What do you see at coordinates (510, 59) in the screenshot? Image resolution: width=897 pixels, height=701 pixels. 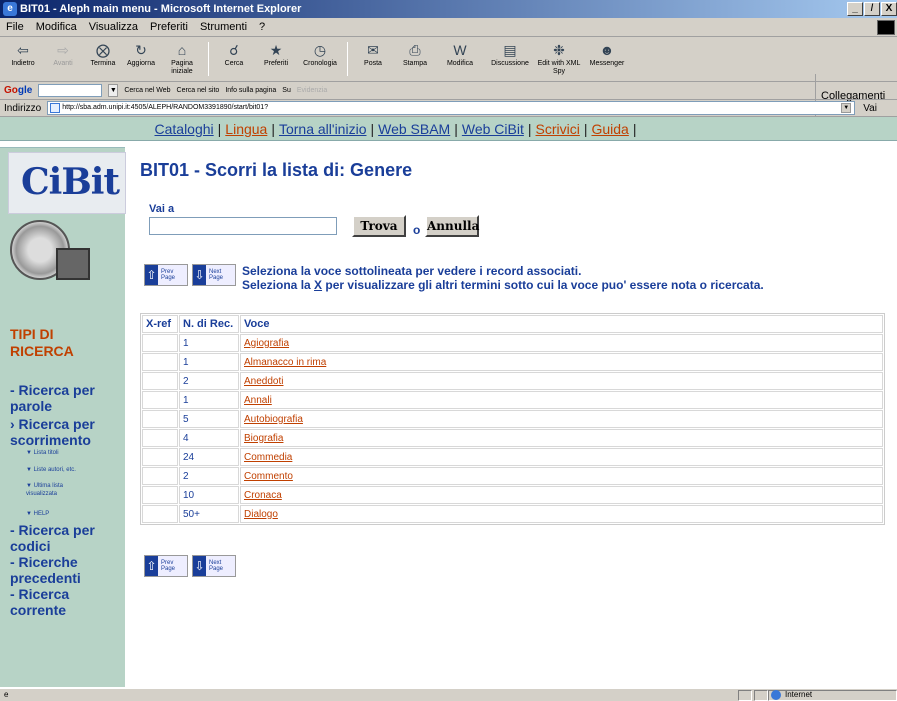 I see `discuss-button: ▤ Discussione` at bounding box center [510, 59].